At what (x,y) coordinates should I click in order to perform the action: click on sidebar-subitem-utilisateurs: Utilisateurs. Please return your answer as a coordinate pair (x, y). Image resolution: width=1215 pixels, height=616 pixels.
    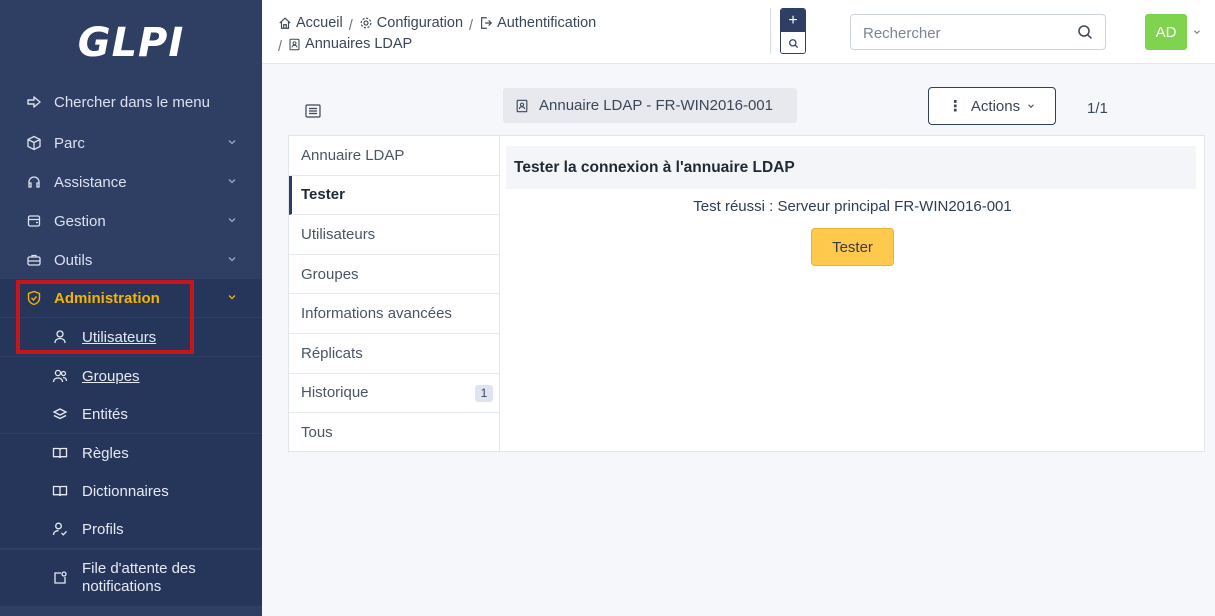
    Looking at the image, I should click on (131, 337).